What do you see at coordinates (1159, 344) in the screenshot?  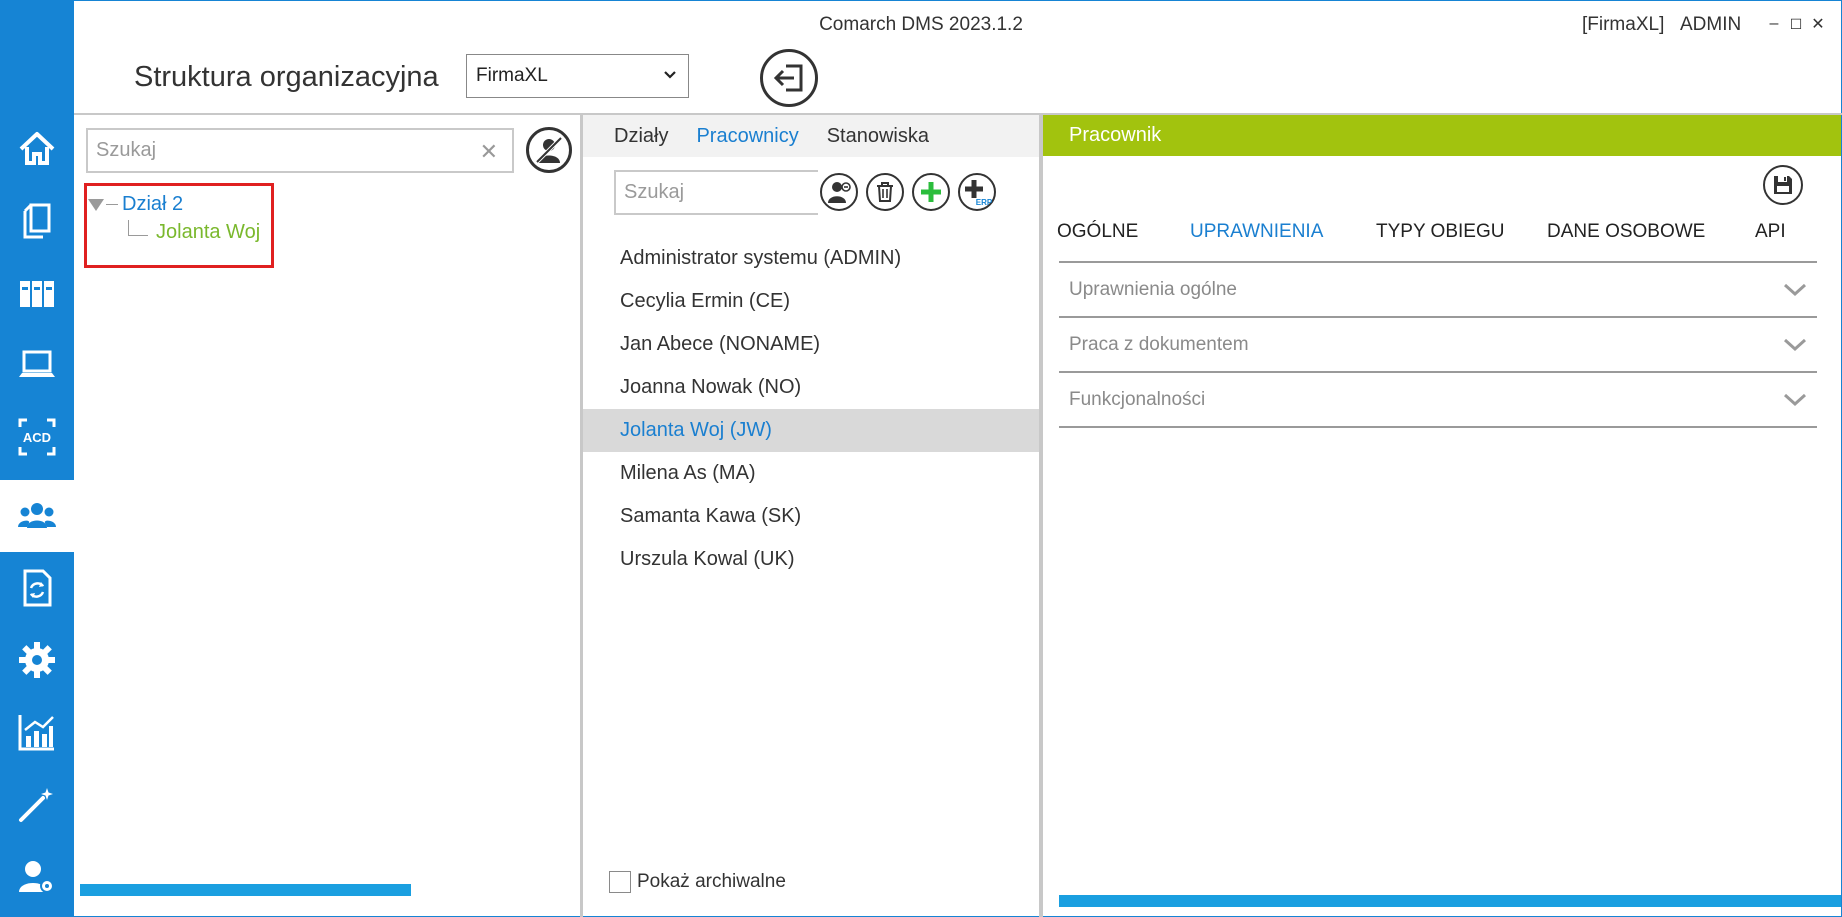 I see `section-label: Praca z dokumentem` at bounding box center [1159, 344].